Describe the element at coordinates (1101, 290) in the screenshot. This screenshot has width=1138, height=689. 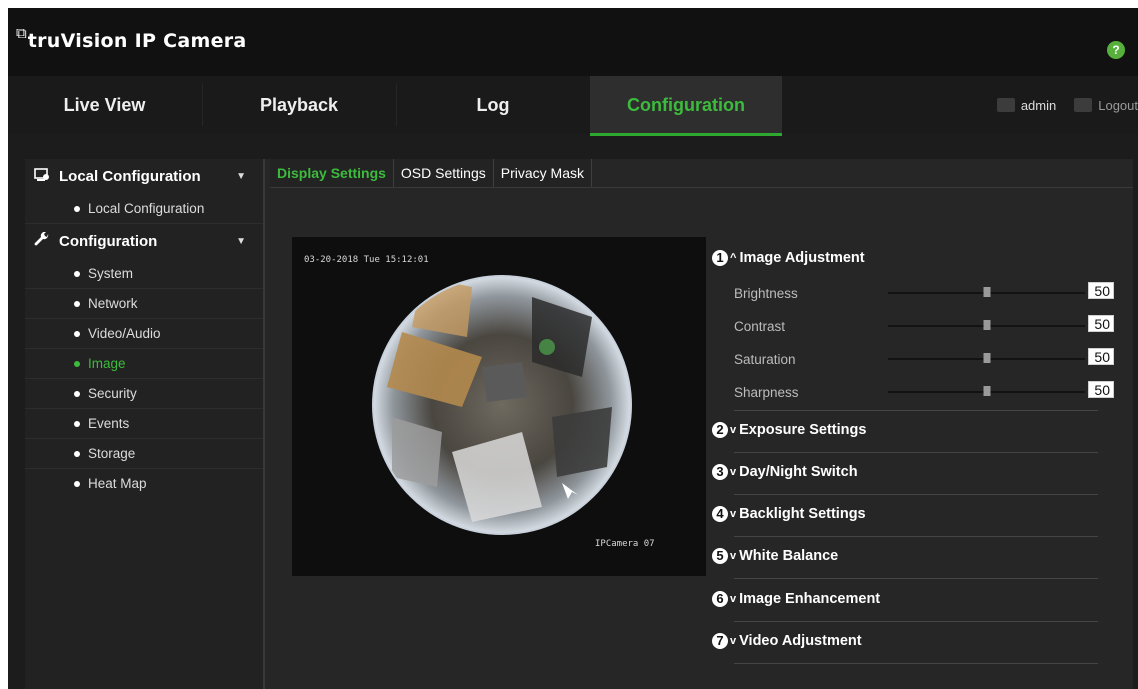
I see `brightness-value-input: 50` at that location.